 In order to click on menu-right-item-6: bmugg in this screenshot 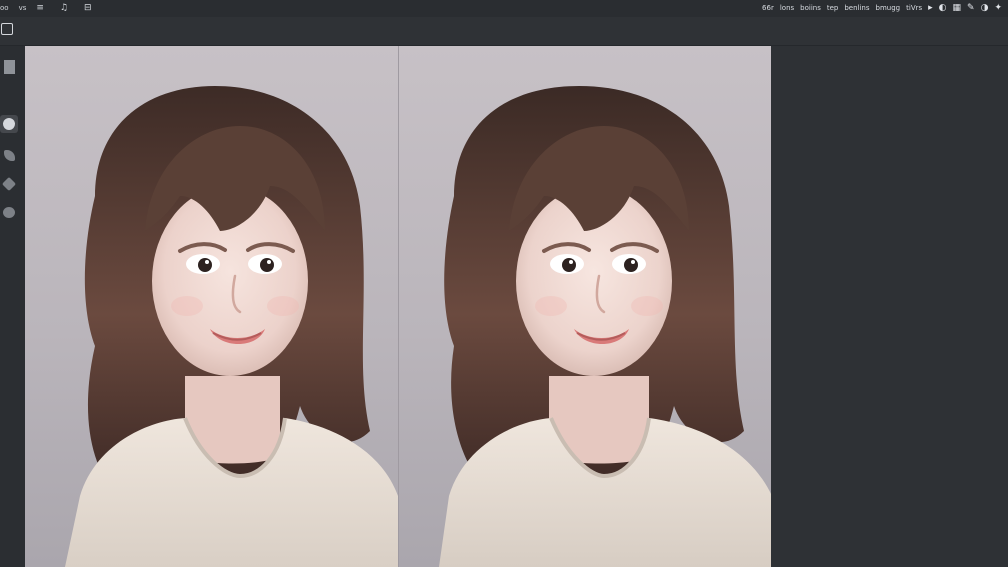, I will do `click(888, 8)`.